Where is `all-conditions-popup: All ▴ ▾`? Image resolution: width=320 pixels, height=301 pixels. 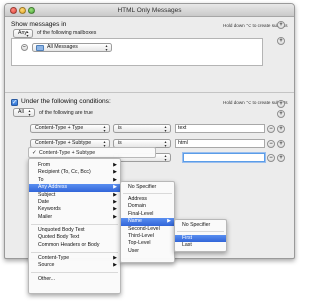 all-conditions-popup: All ▴ ▾ is located at coordinates (24, 112).